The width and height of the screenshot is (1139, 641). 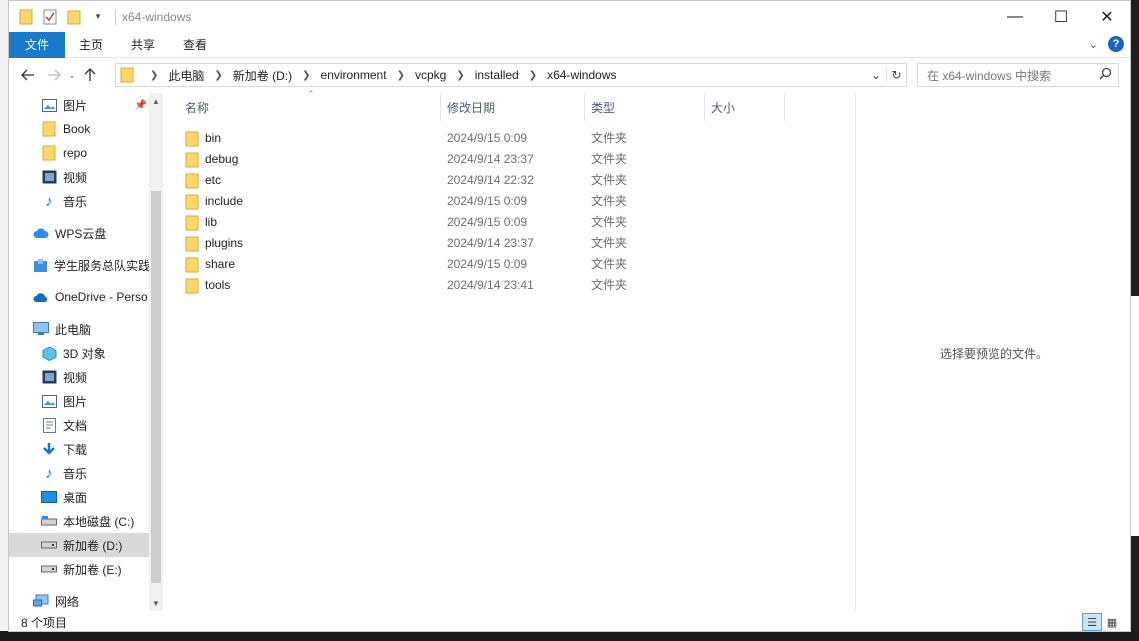 I want to click on search-input: 在 x64-windows 中搜索, so click(x=1018, y=75).